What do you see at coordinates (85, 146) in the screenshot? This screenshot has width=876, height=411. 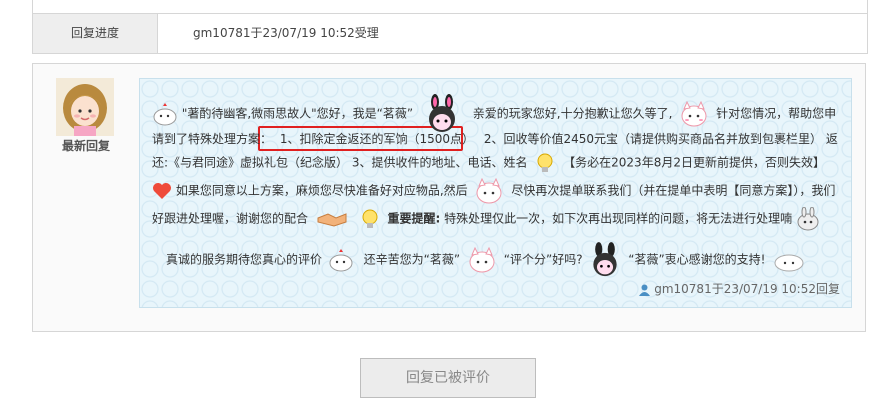 I see `latest-reply-label: 最新回复` at bounding box center [85, 146].